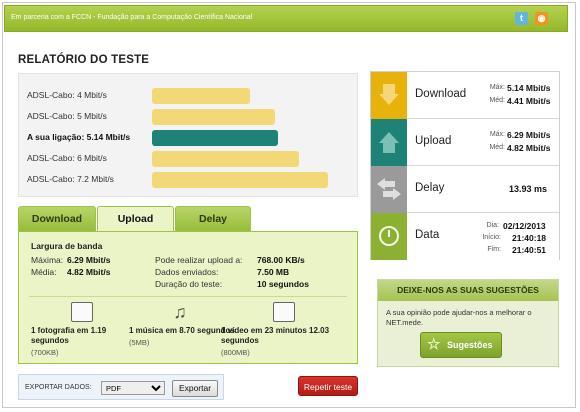 The image size is (580, 412). I want to click on music-icon: ♫, so click(180, 312).